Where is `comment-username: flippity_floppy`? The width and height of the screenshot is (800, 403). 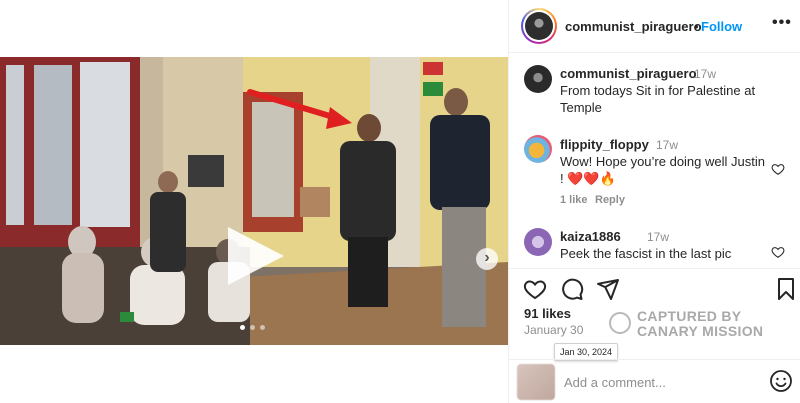 comment-username: flippity_floppy is located at coordinates (604, 144).